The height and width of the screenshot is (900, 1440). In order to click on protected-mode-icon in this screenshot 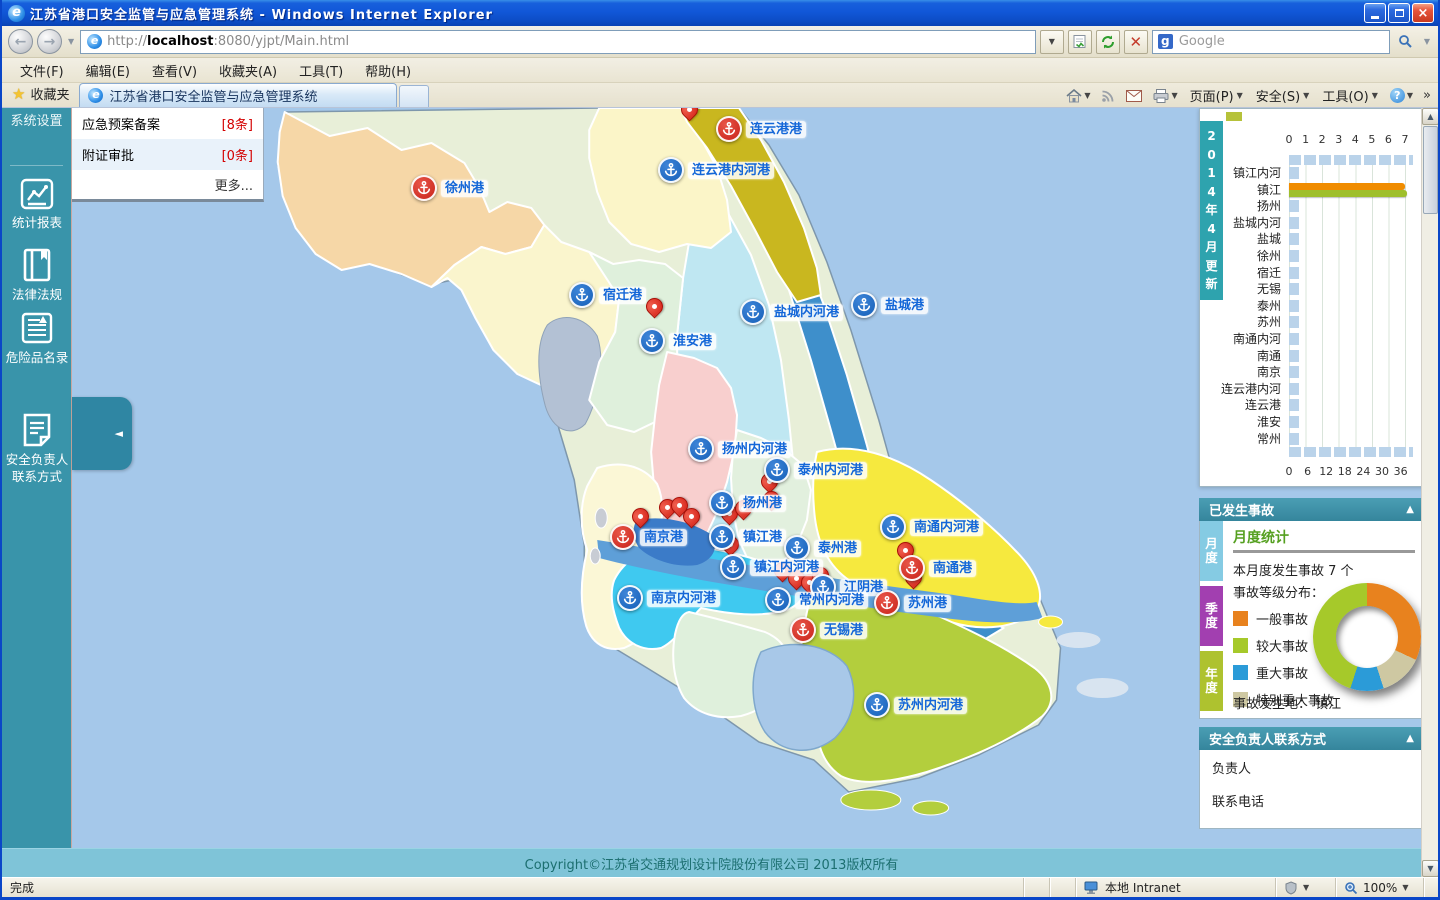, I will do `click(1291, 887)`.